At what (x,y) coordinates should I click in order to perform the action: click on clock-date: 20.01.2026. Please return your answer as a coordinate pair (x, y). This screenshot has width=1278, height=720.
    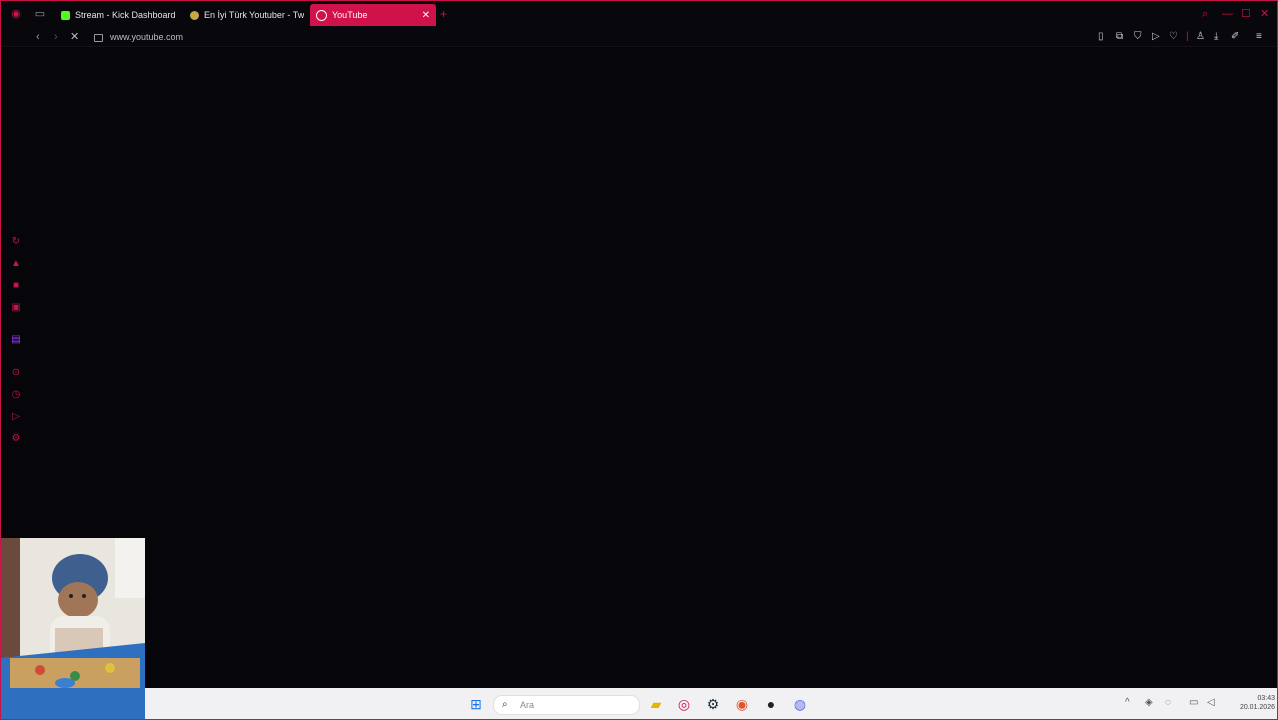
    Looking at the image, I should click on (1257, 707).